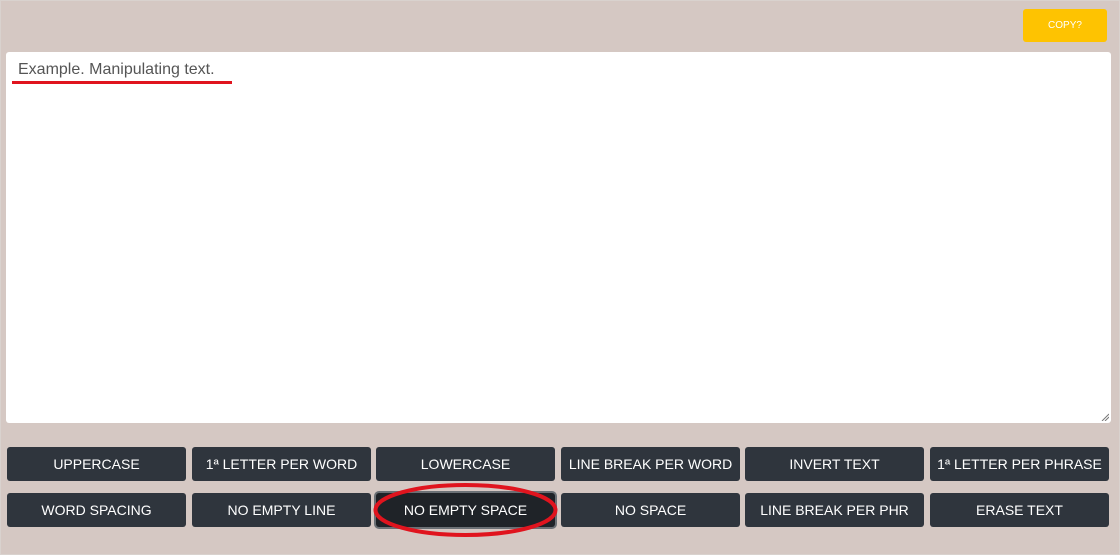  I want to click on invert-text-button: INVERT TEXT, so click(834, 464).